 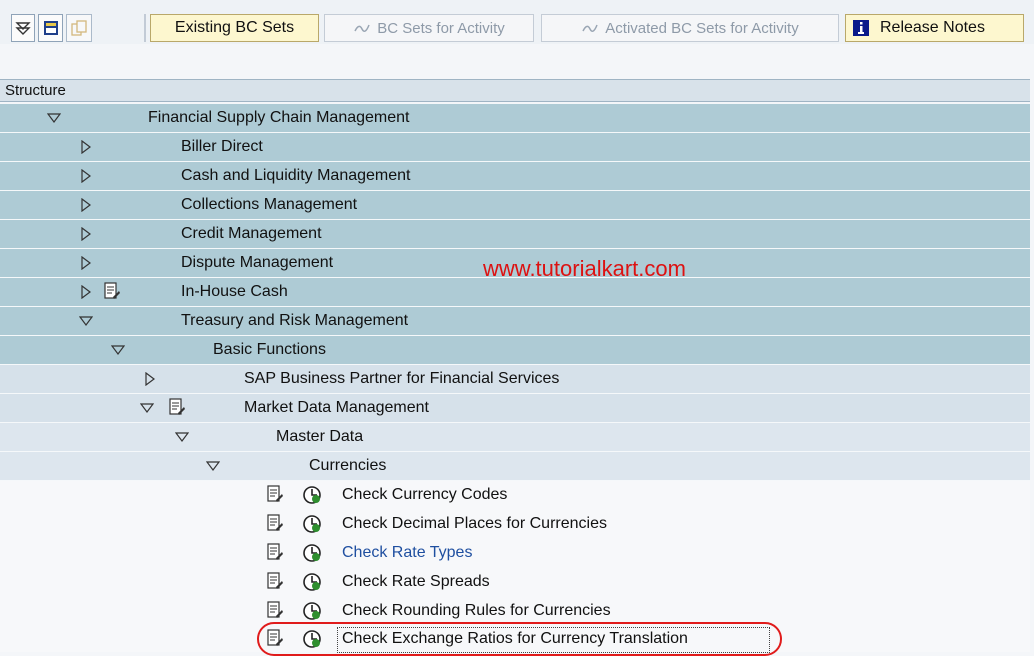 What do you see at coordinates (320, 436) in the screenshot?
I see `tree-node-label: Master Data` at bounding box center [320, 436].